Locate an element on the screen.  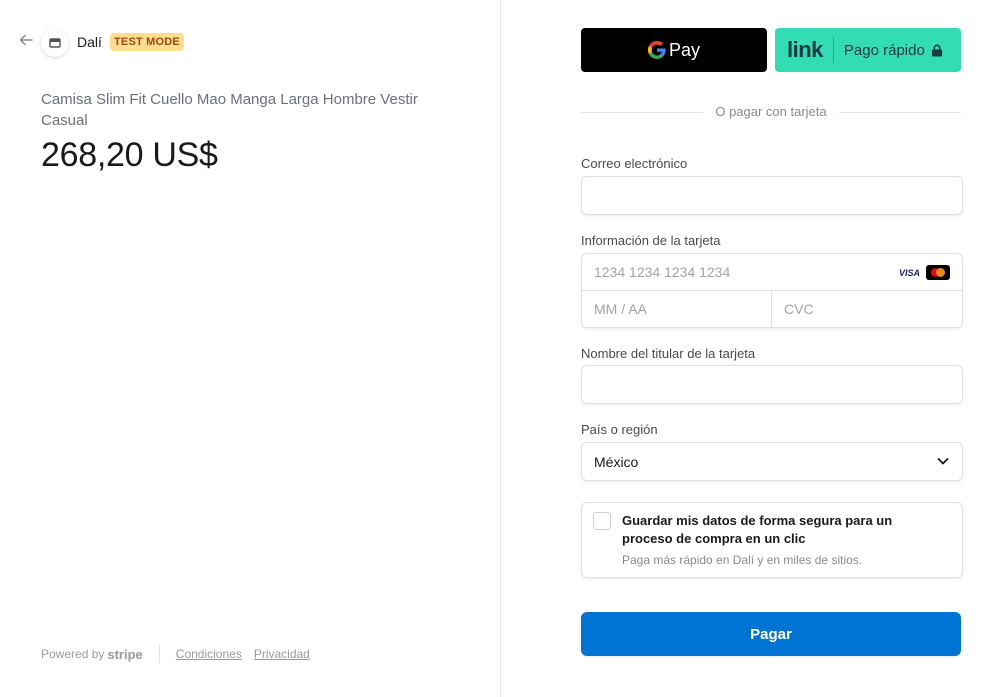
card-number-row: VISA is located at coordinates (772, 272).